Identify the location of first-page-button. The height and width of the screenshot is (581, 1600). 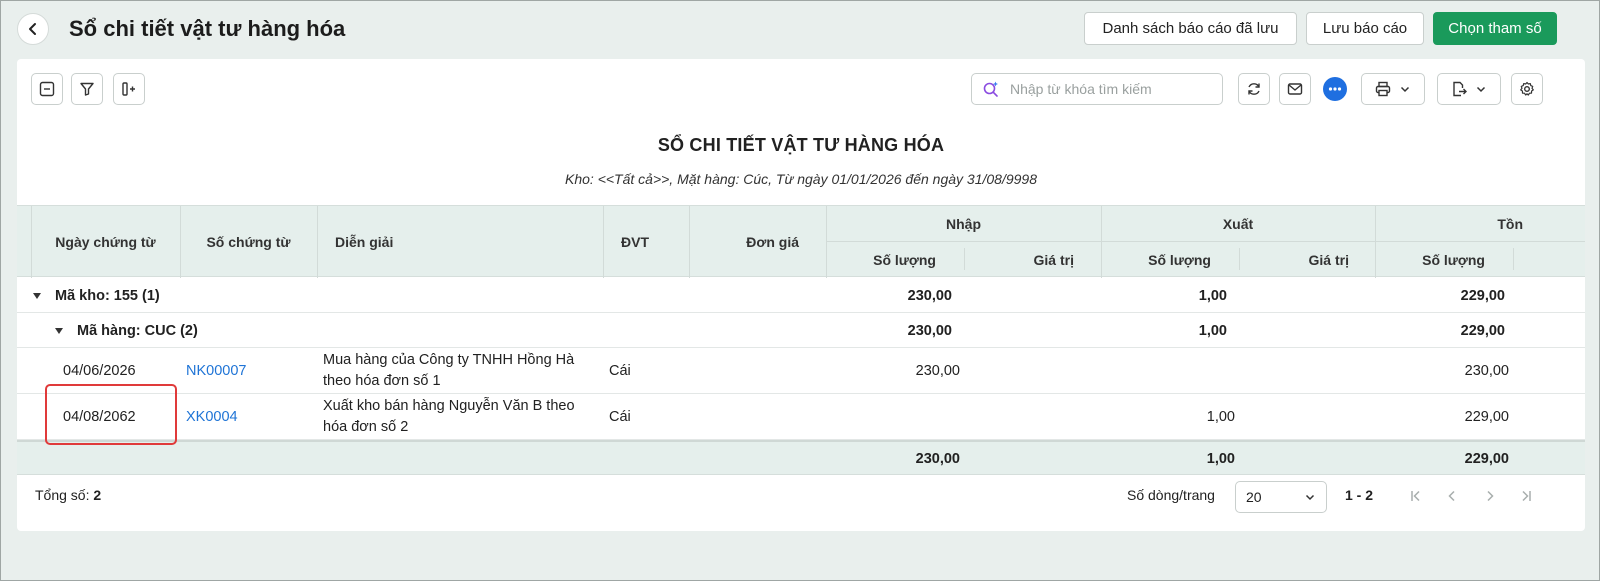
(1416, 496).